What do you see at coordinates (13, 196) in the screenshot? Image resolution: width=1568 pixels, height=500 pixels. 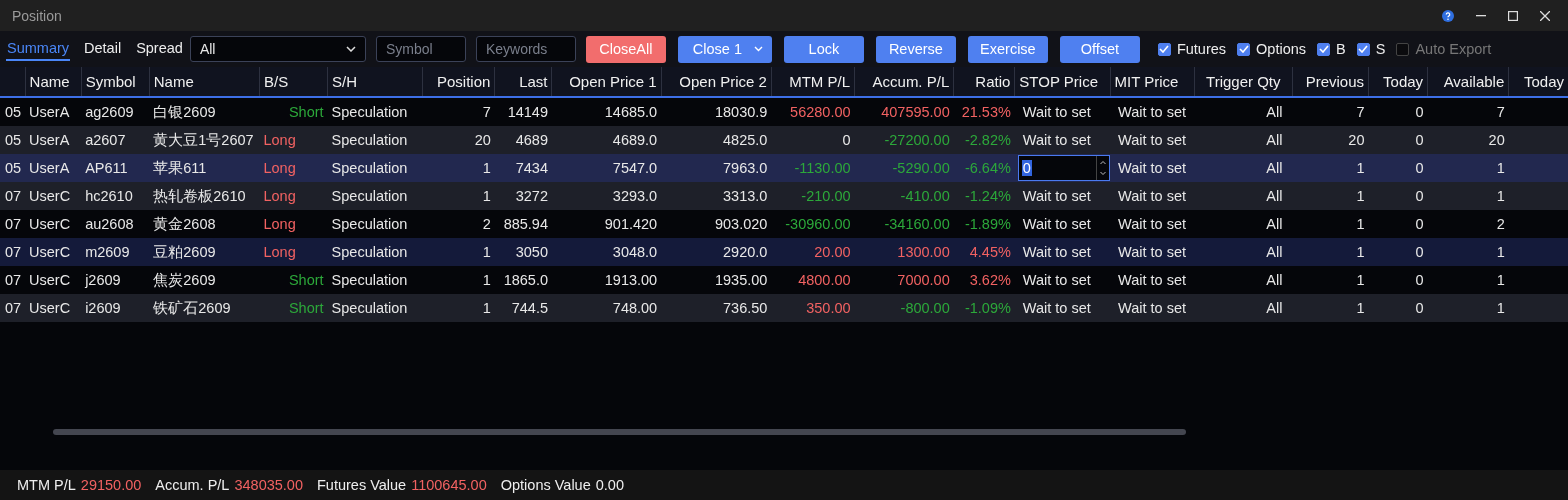 I see `table-cell: 07` at bounding box center [13, 196].